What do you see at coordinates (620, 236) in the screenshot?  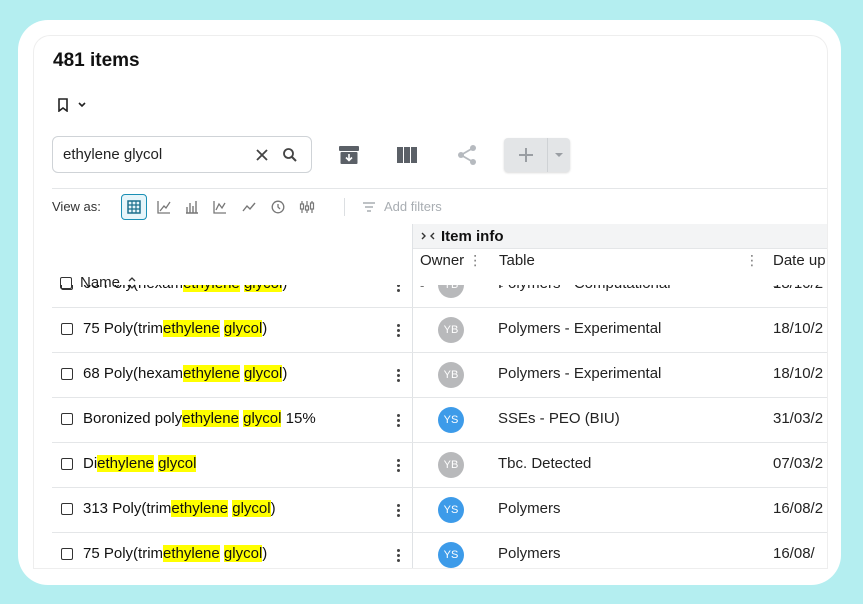 I see `item-info-group-header: Item info` at bounding box center [620, 236].